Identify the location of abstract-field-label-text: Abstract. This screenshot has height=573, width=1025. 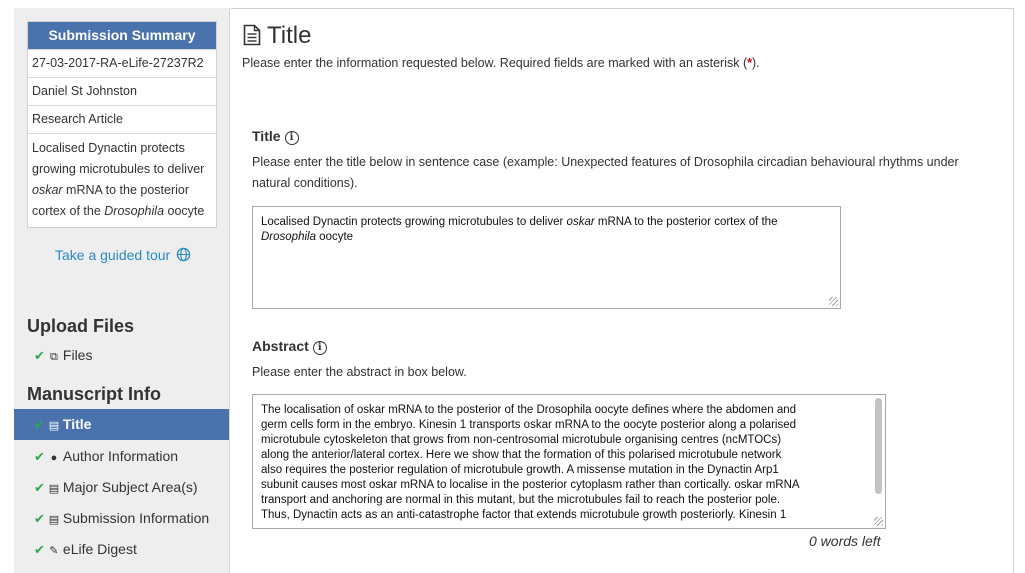
(280, 346).